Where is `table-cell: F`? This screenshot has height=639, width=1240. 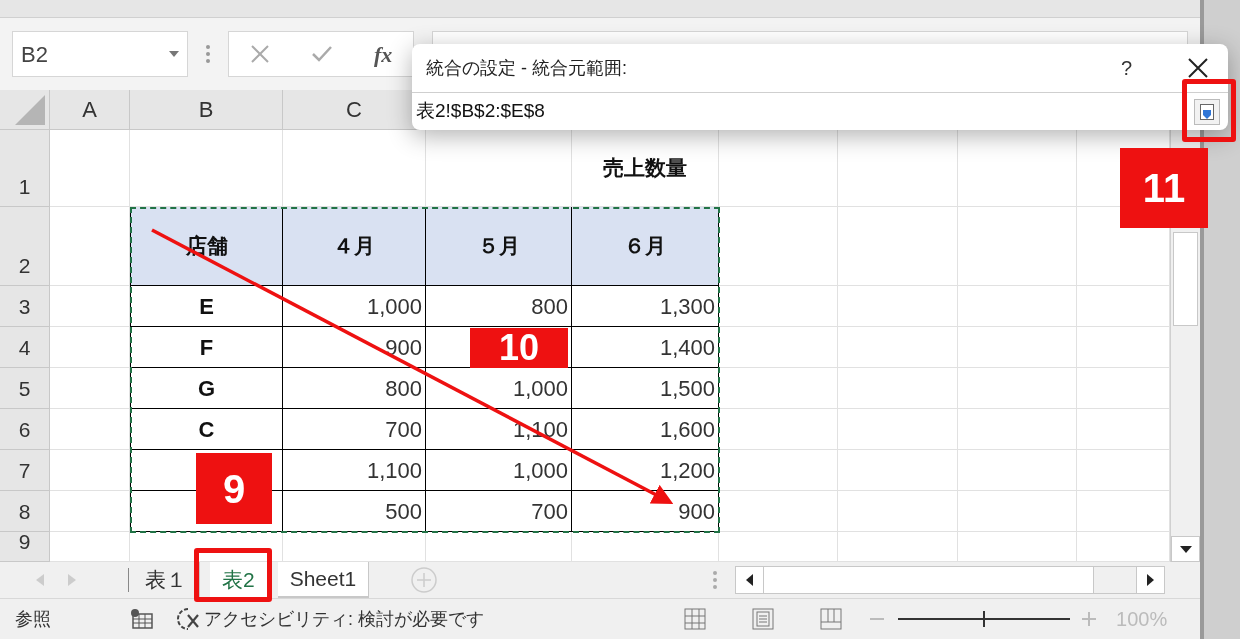 table-cell: F is located at coordinates (206, 347).